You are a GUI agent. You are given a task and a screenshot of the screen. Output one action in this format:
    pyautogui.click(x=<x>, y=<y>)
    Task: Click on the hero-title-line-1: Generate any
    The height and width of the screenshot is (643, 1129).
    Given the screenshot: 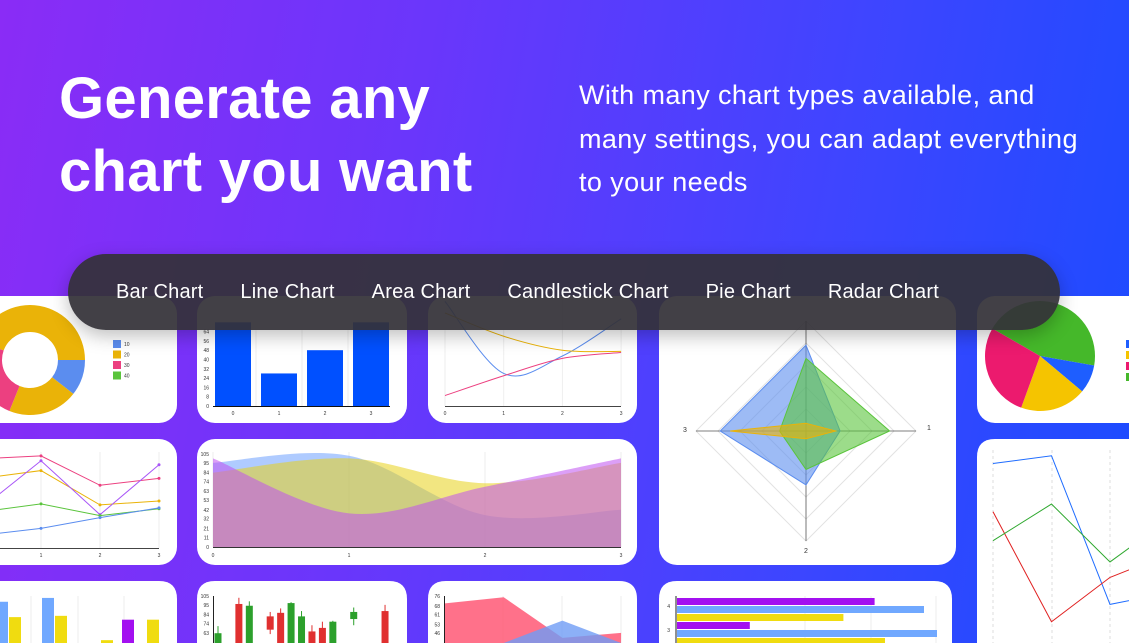 What is the action you would take?
    pyautogui.click(x=245, y=98)
    